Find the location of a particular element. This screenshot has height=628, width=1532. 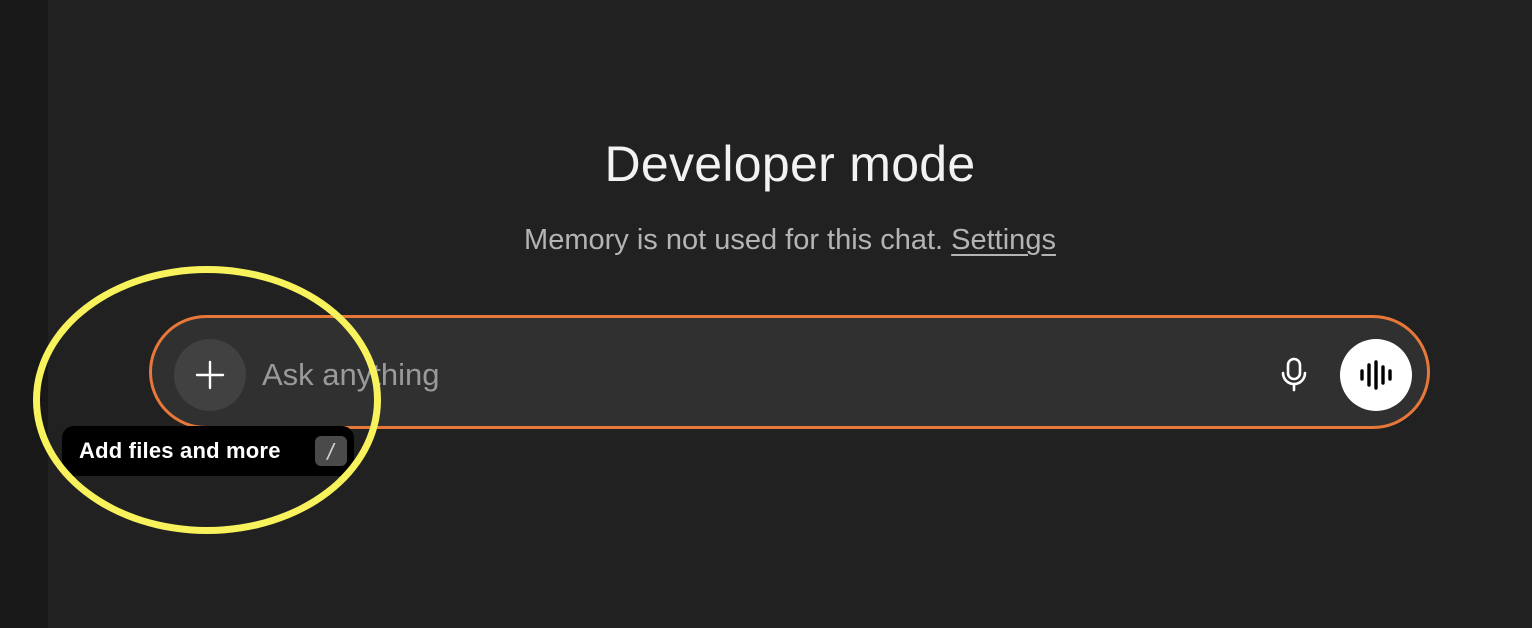

keyboard-shortcut-badge: / is located at coordinates (331, 451).